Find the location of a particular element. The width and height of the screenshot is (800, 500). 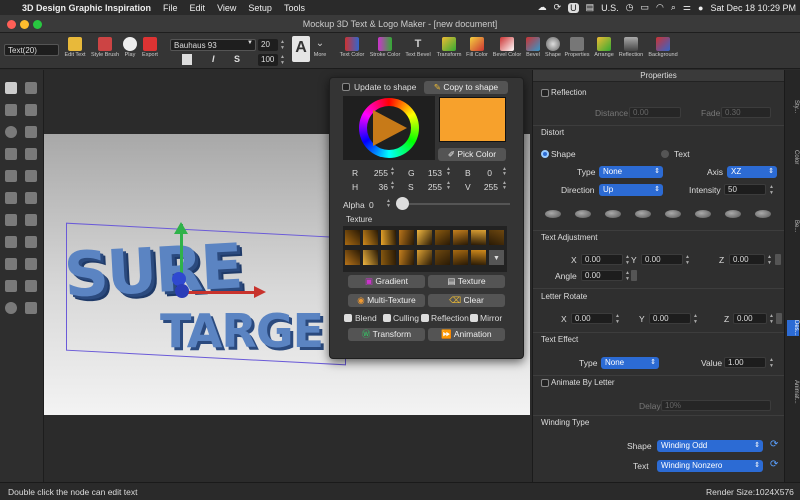

angle-lock-icon is located at coordinates (634, 275).